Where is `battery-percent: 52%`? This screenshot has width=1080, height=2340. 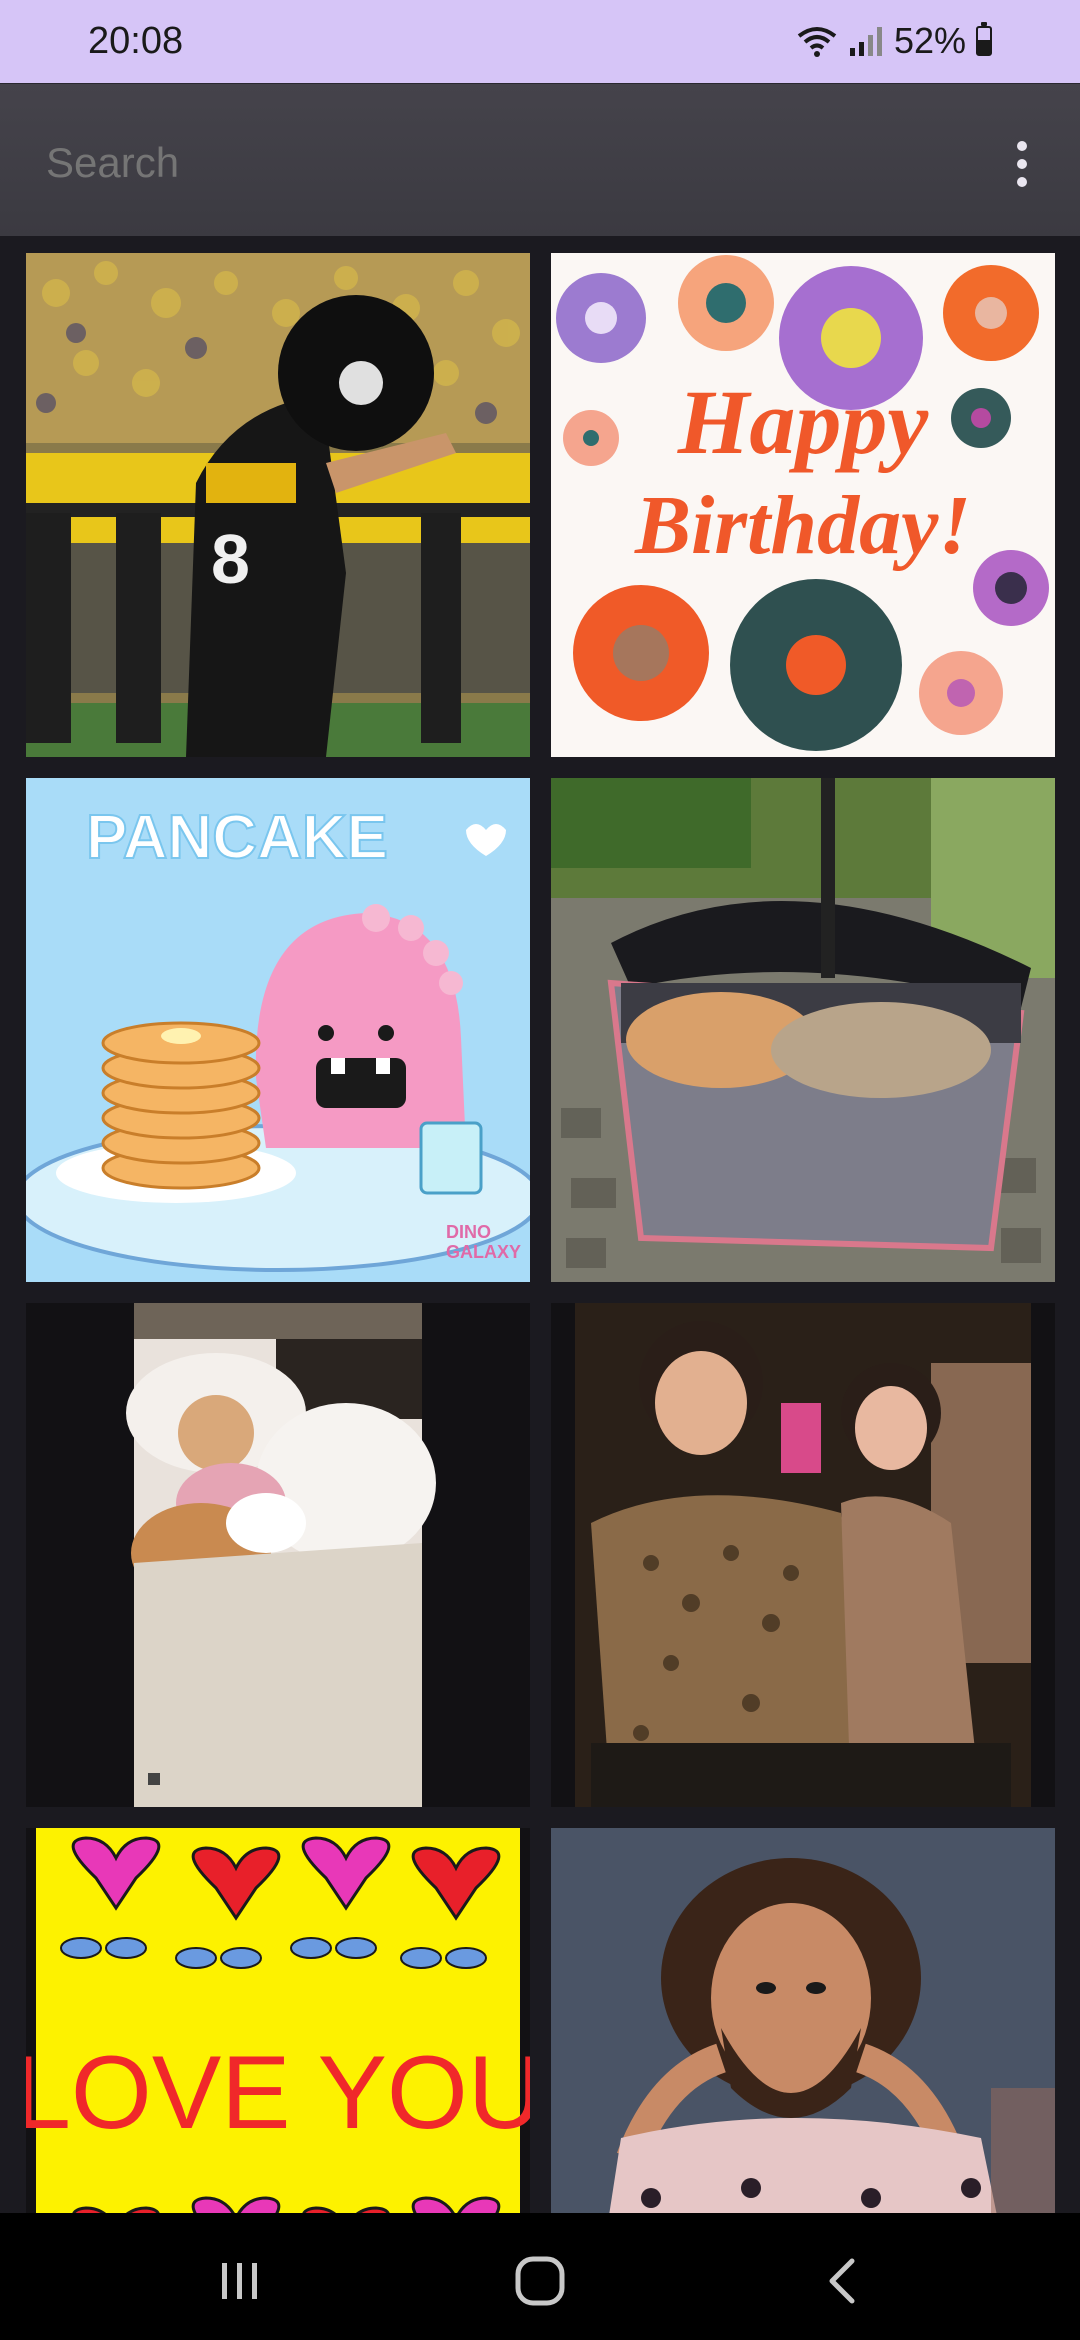
battery-percent: 52% is located at coordinates (929, 40).